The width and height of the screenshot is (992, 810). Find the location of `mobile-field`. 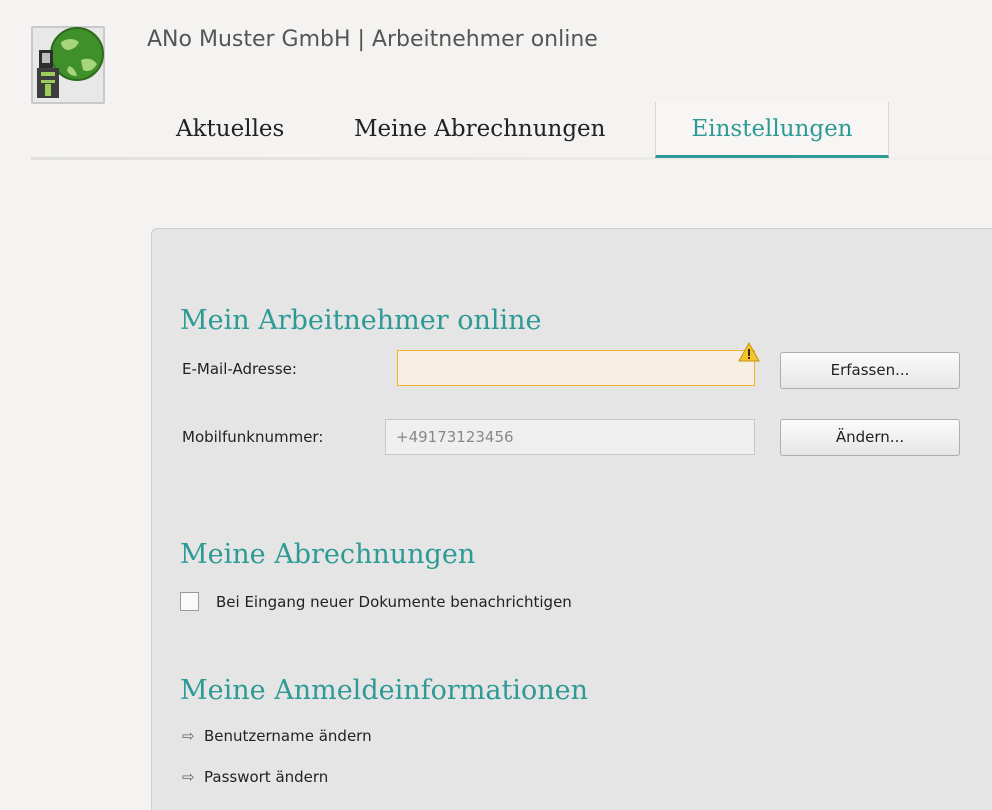

mobile-field is located at coordinates (570, 437).